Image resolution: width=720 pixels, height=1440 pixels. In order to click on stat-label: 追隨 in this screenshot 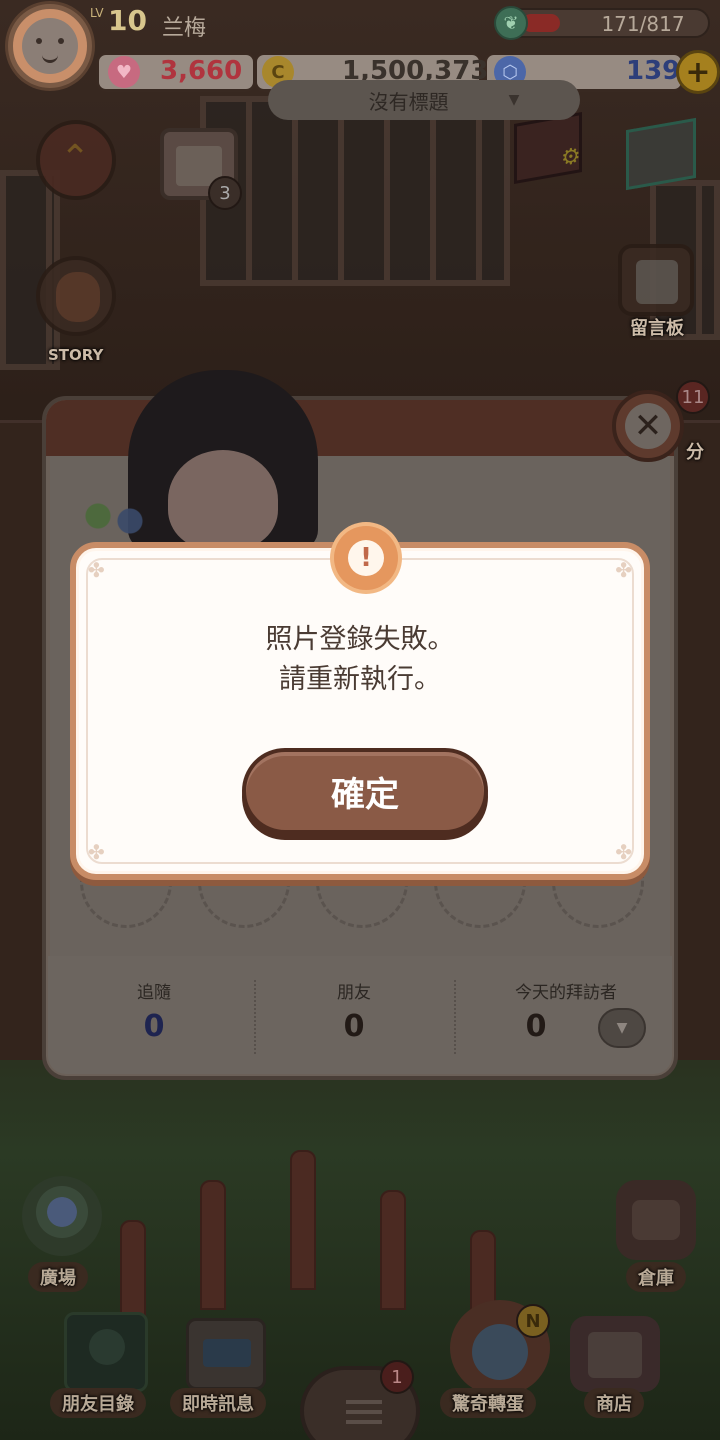, I will do `click(154, 993)`.